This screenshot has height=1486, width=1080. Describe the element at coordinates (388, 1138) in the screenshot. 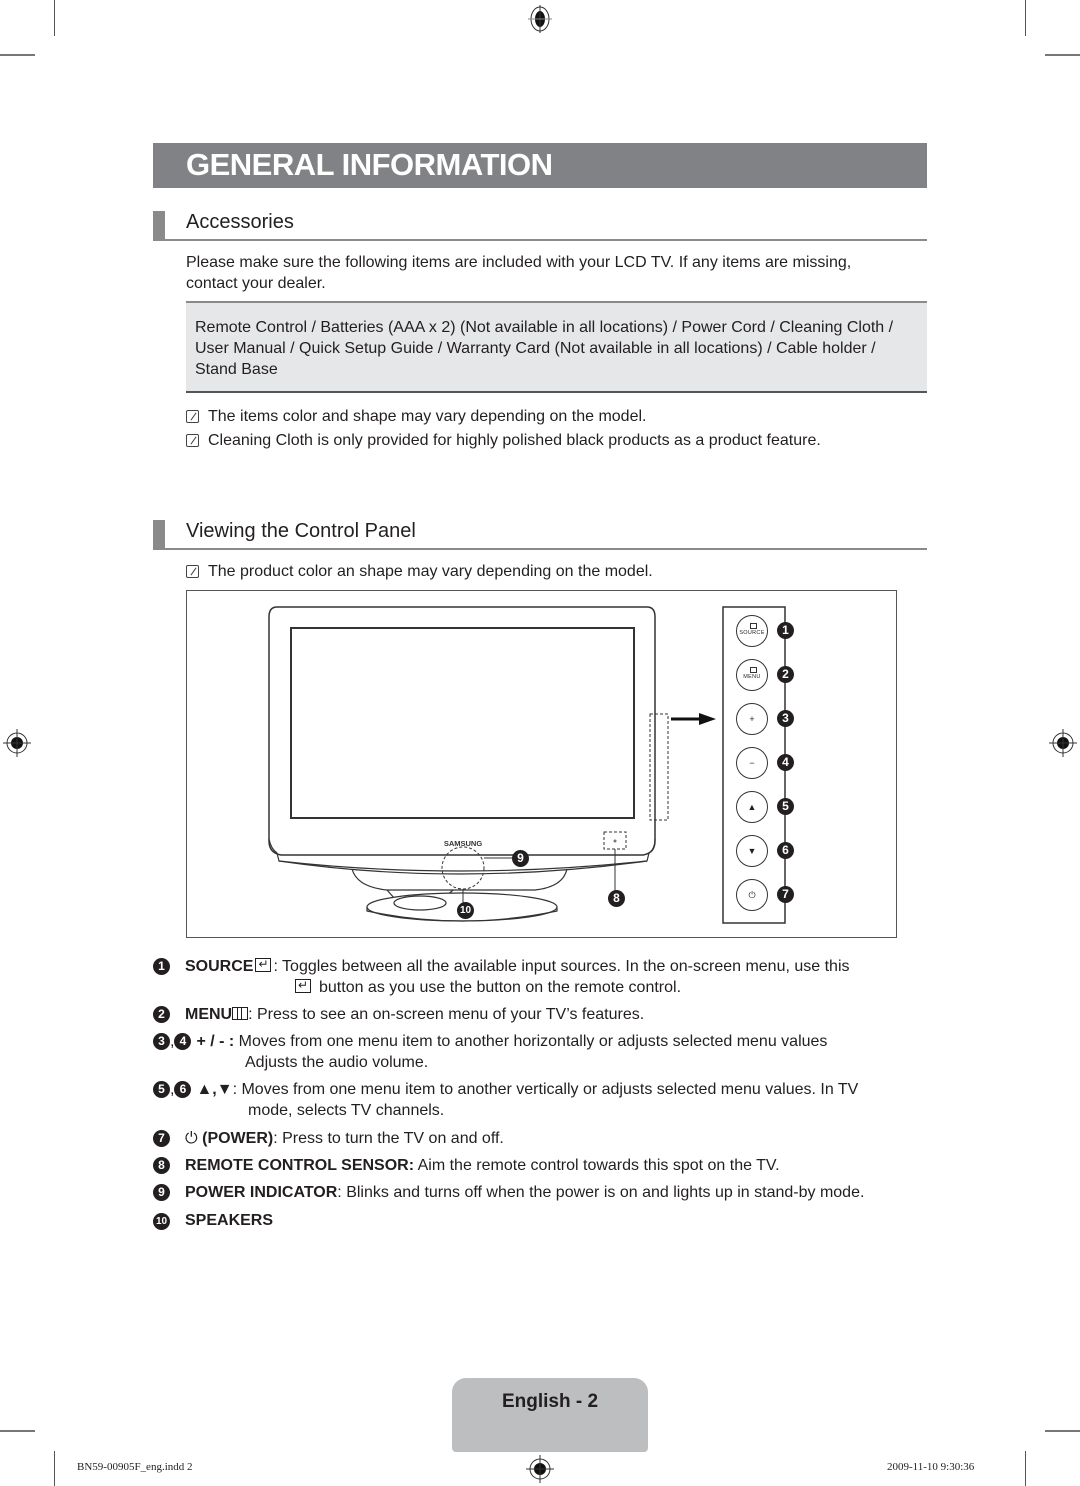

I see `description-text: : Press to turn the TV on and off.` at that location.